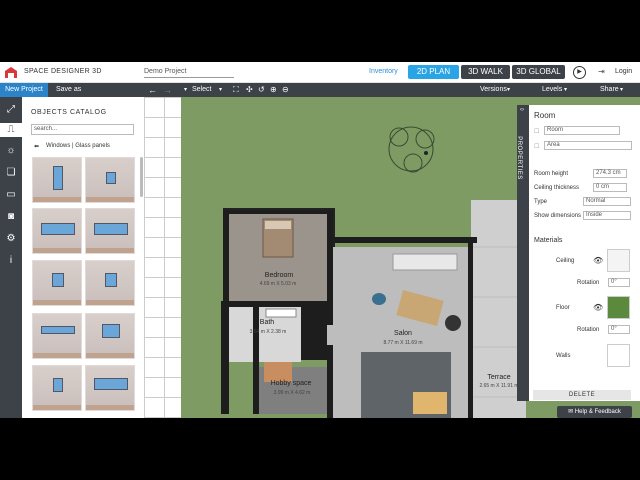 The width and height of the screenshot is (640, 480). I want to click on help-icon: ✉, so click(571, 412).